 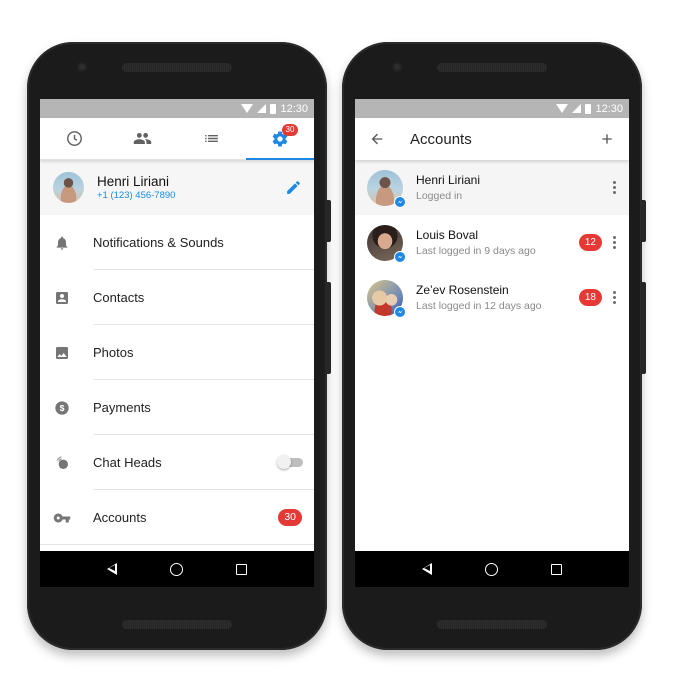 I want to click on tab-people, so click(x=143, y=138).